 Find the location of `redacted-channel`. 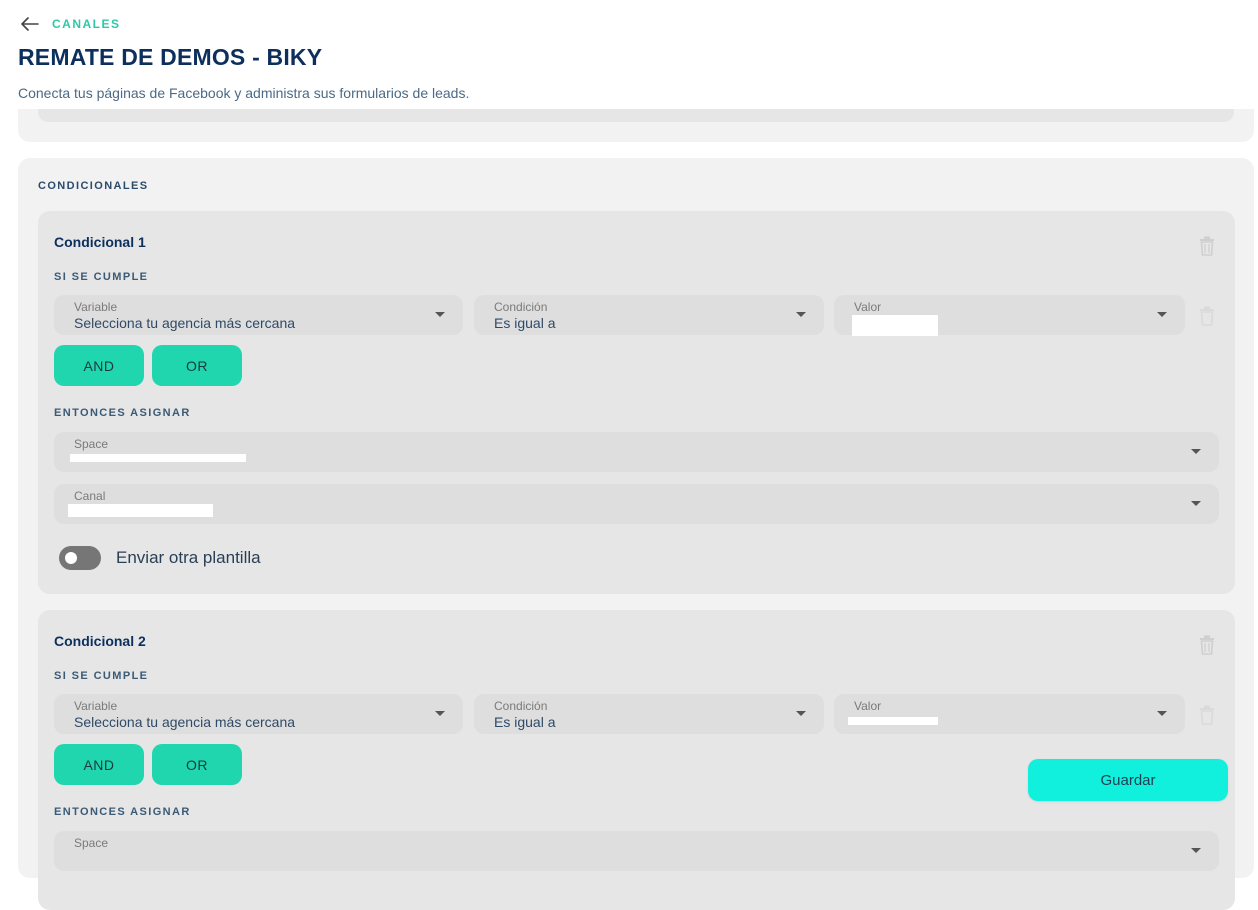

redacted-channel is located at coordinates (140, 510).